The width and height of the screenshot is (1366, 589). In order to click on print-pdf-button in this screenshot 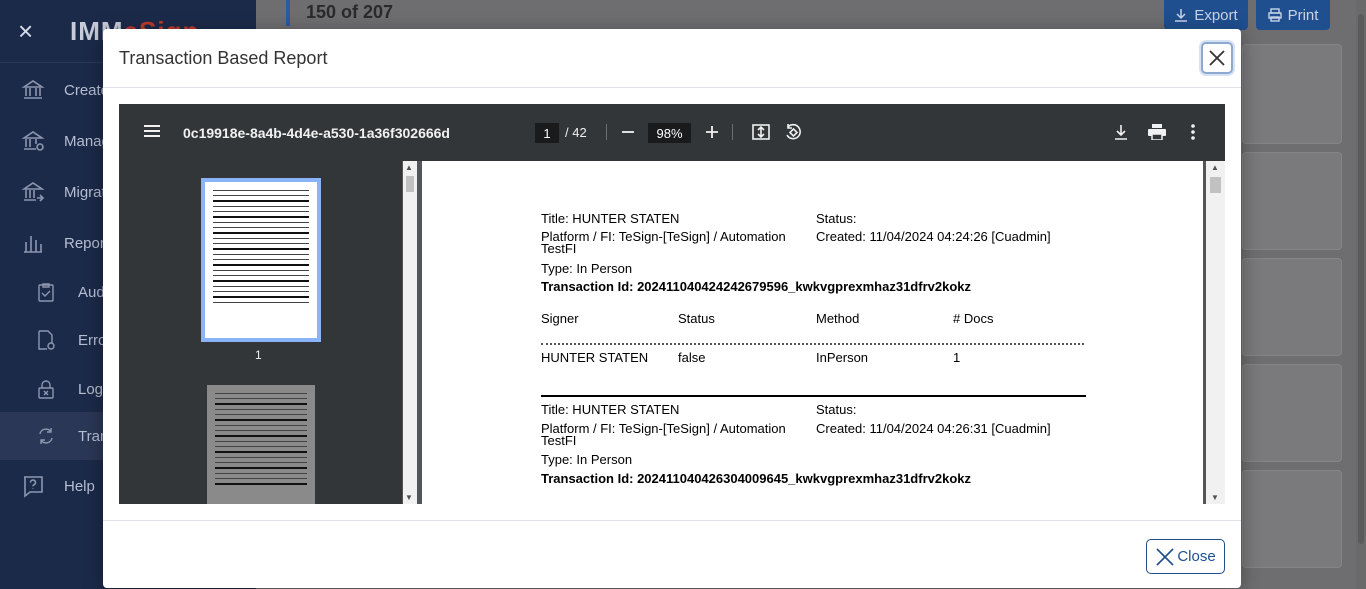, I will do `click(1157, 132)`.